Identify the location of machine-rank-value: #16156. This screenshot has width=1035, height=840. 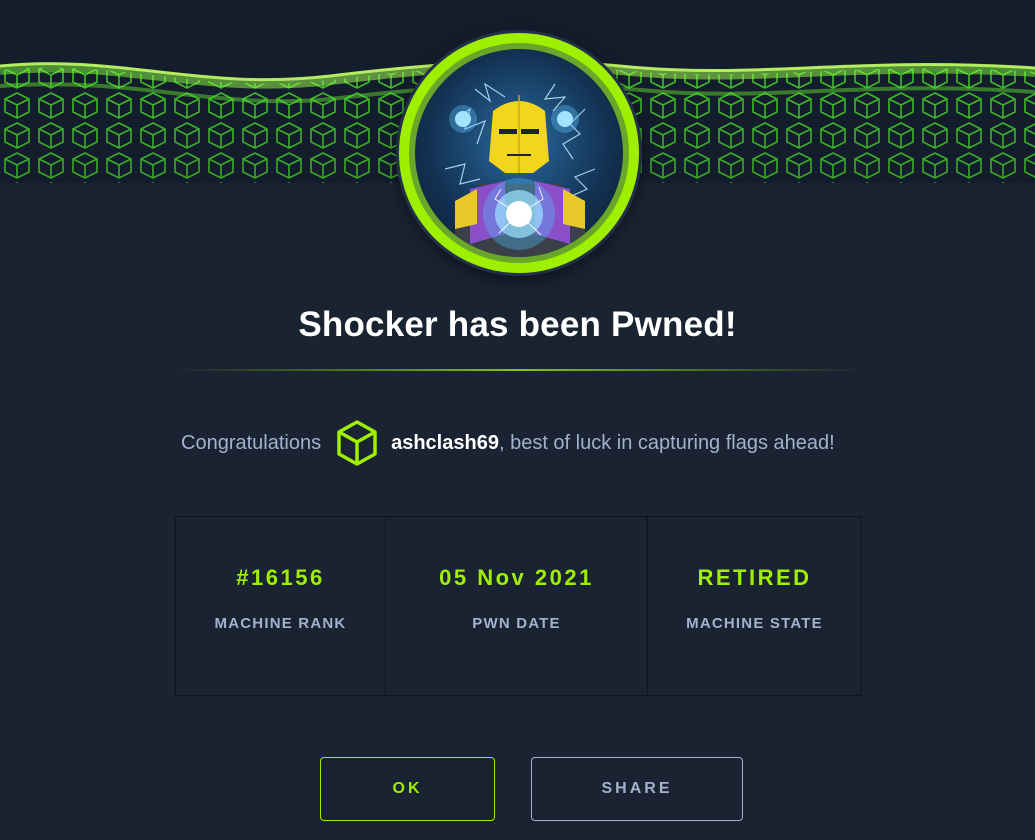
(280, 577).